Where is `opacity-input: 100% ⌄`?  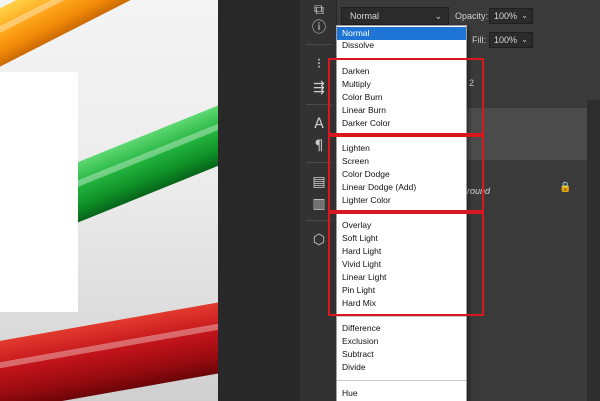 opacity-input: 100% ⌄ is located at coordinates (511, 16).